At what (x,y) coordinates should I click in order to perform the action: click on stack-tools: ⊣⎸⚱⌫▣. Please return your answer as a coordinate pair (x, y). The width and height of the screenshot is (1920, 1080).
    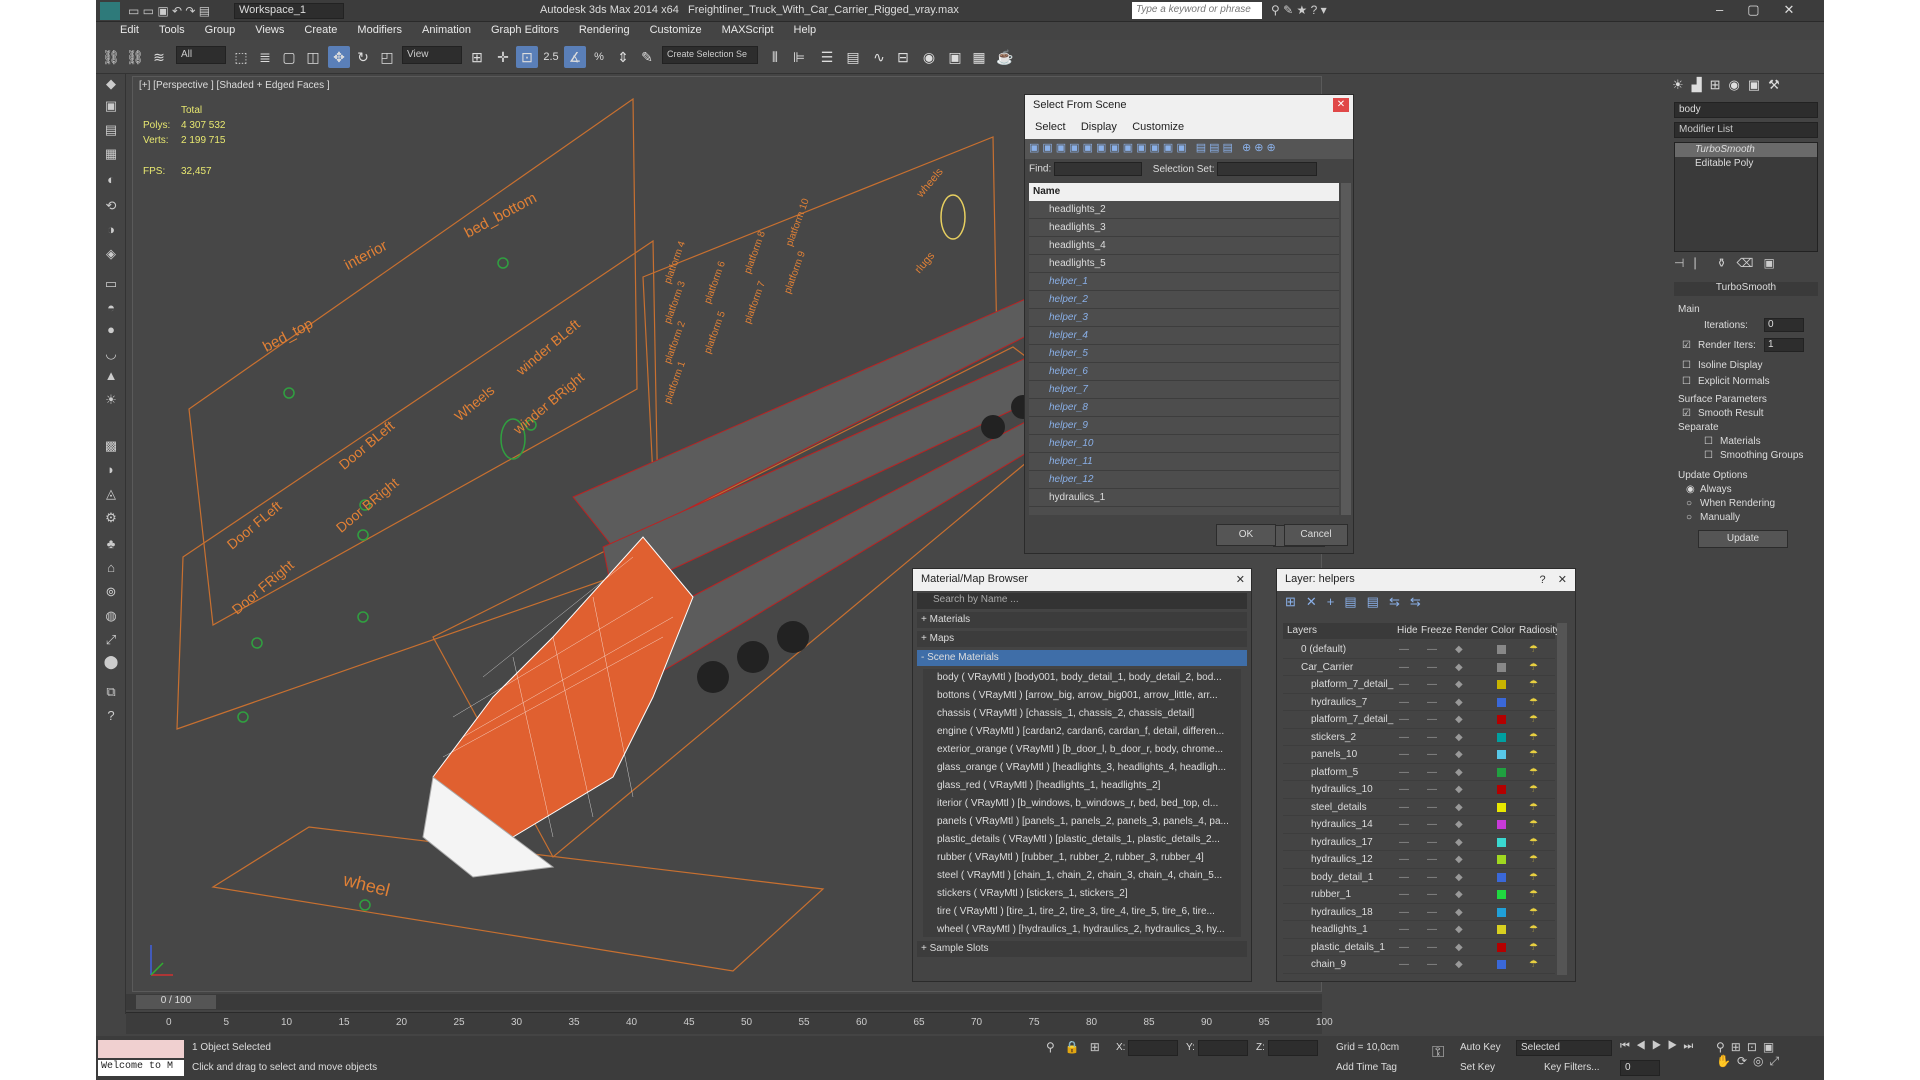
    Looking at the image, I should click on (1746, 267).